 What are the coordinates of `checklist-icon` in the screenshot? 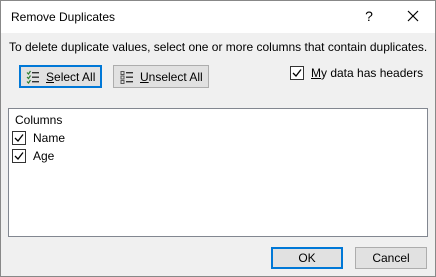 It's located at (33, 77).